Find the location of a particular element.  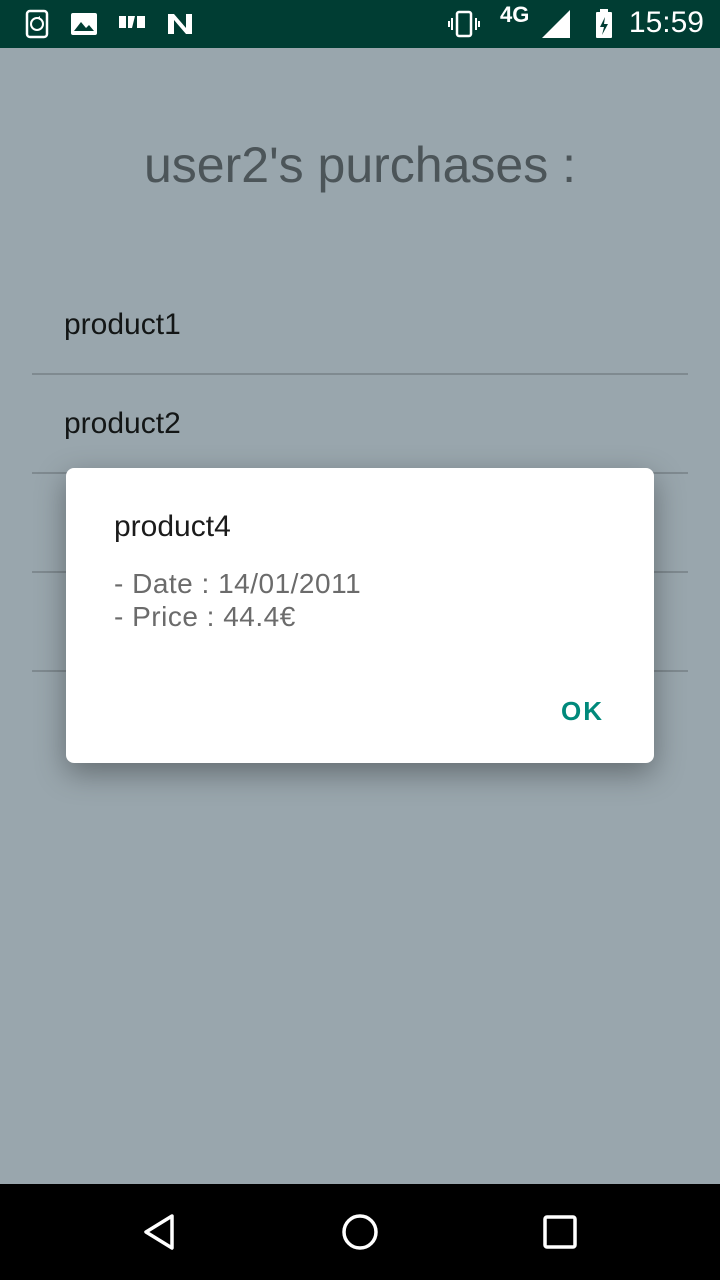

n-icon is located at coordinates (180, 24).